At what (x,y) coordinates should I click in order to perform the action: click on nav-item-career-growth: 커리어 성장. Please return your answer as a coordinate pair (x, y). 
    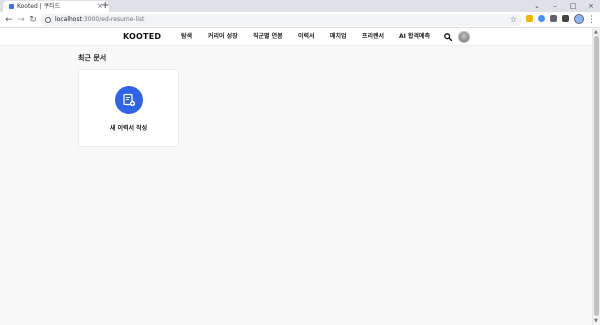
    Looking at the image, I should click on (223, 37).